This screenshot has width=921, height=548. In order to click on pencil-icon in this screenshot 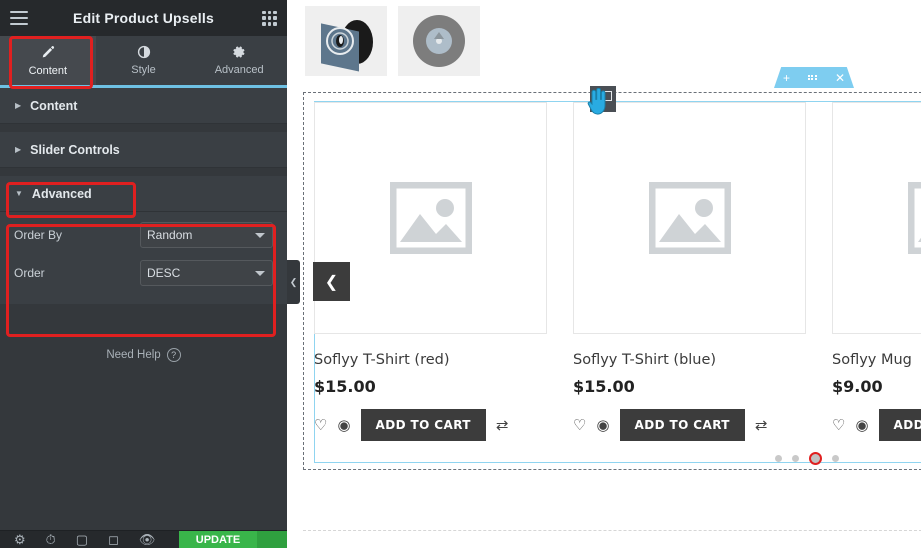, I will do `click(47, 52)`.